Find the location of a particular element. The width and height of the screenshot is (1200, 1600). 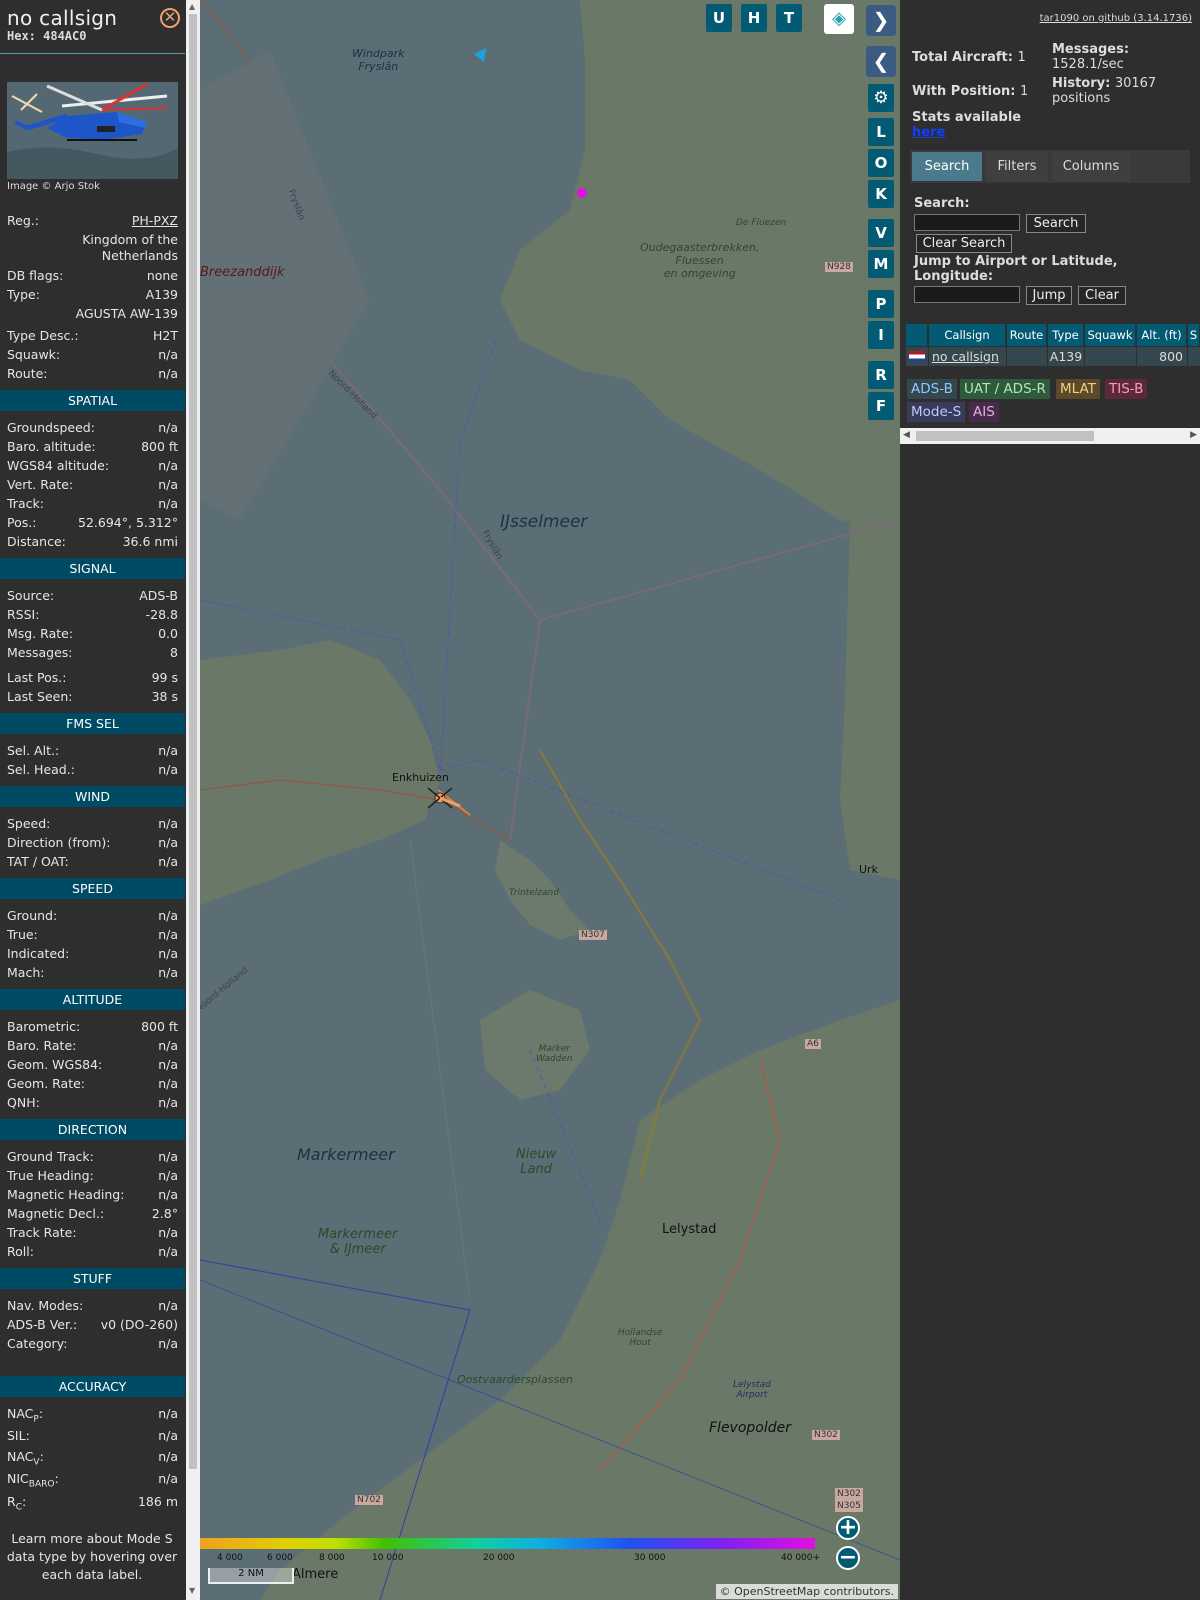

field-label-text: NIC is located at coordinates (18, 1478).